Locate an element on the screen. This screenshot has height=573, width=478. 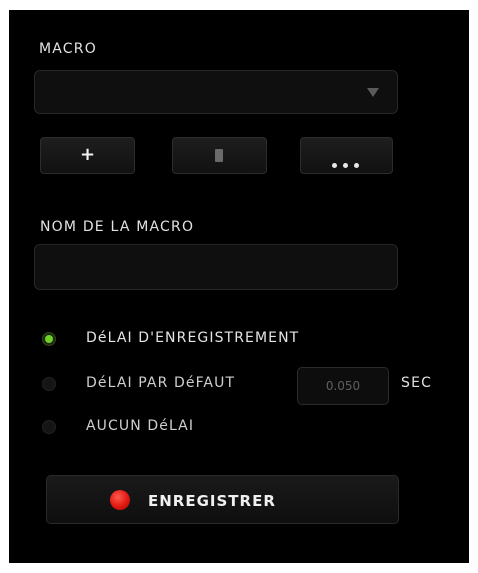
ellipsis-icon is located at coordinates (348, 160).